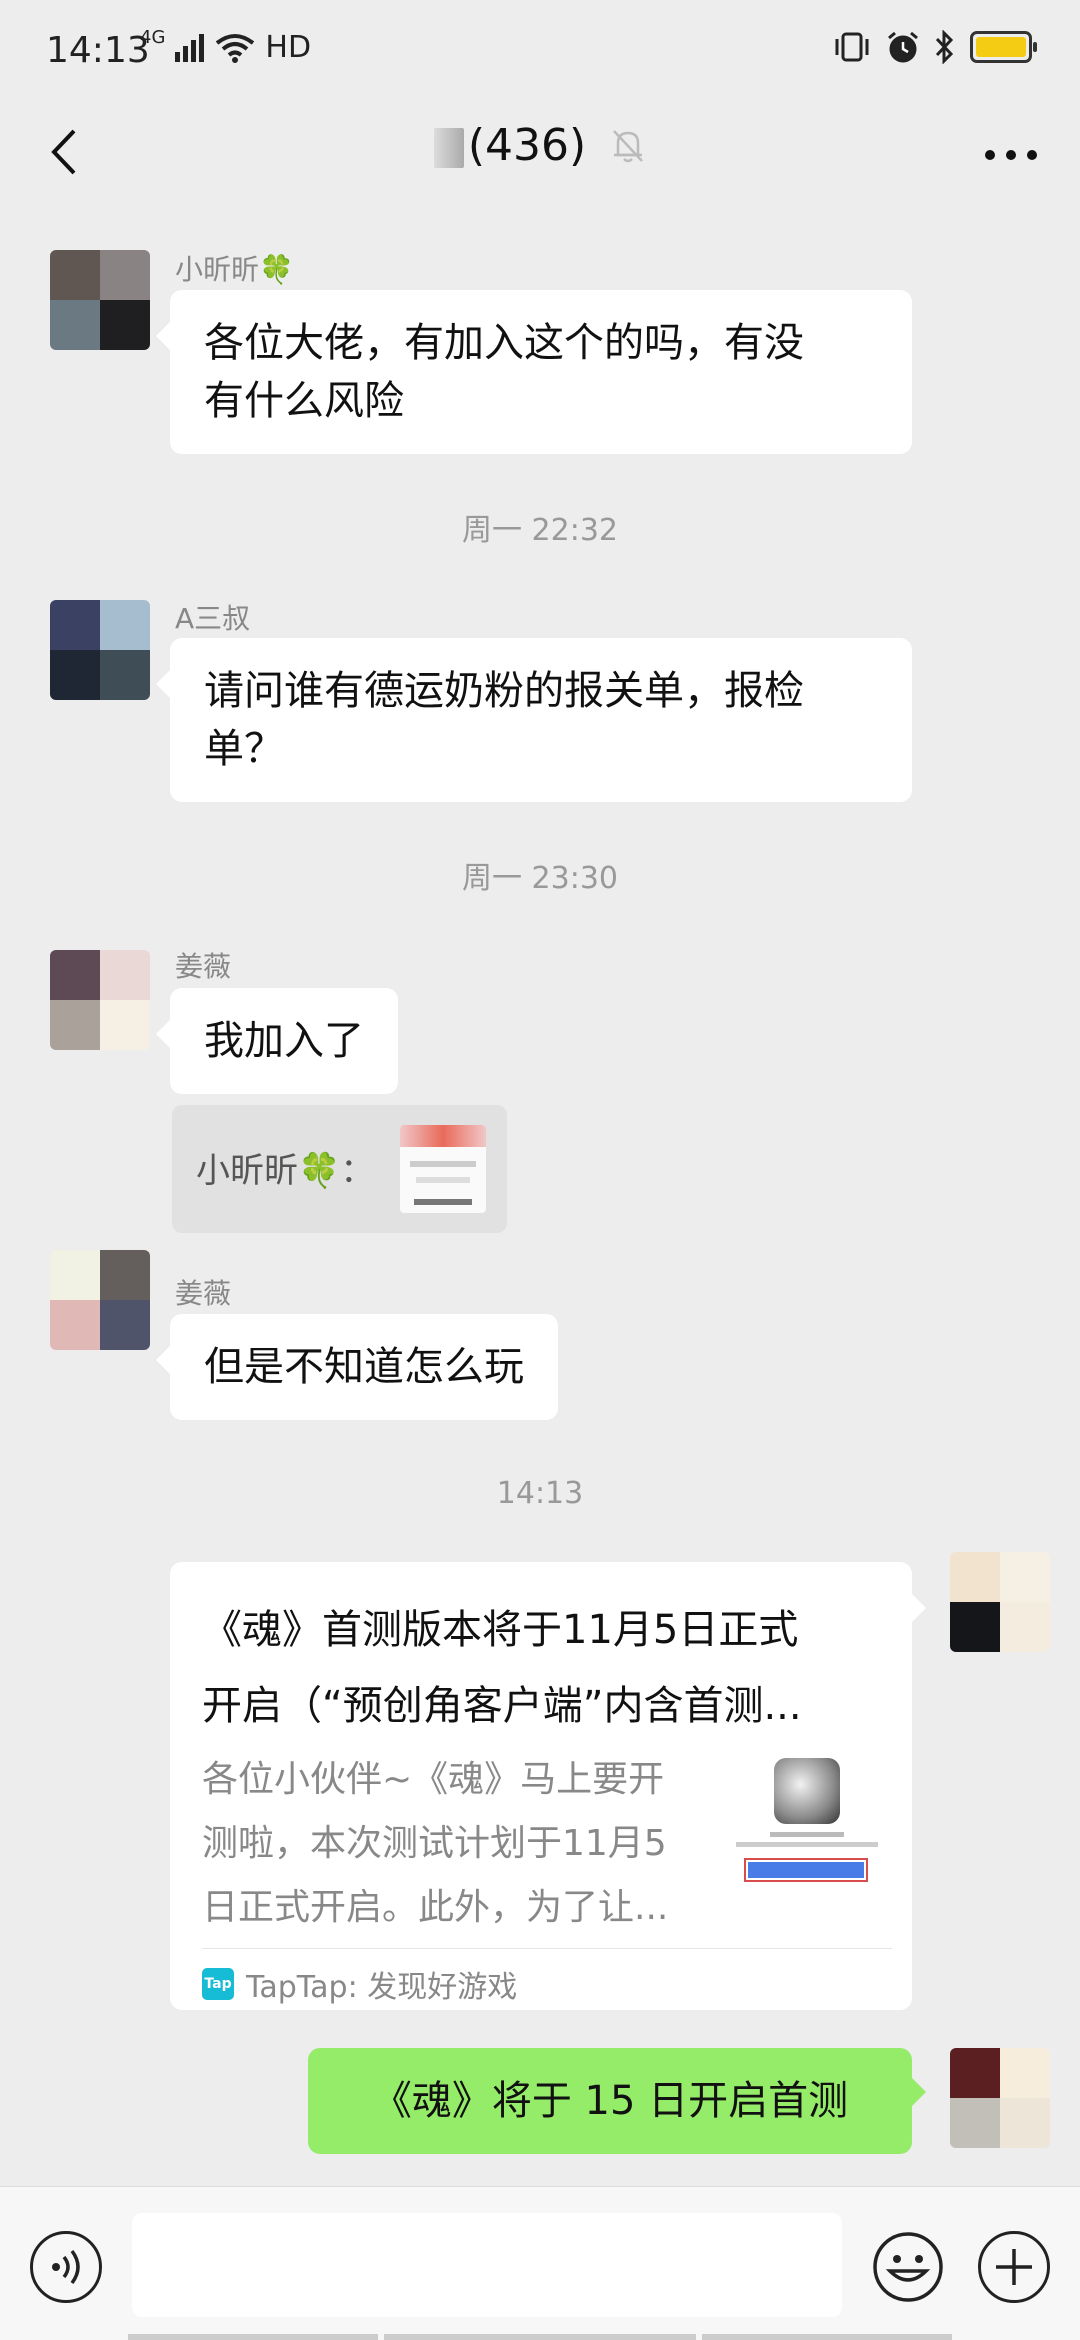  What do you see at coordinates (534, 720) in the screenshot?
I see `message-bubble: 请问谁有德运奶粉的报关单，报检 单？` at bounding box center [534, 720].